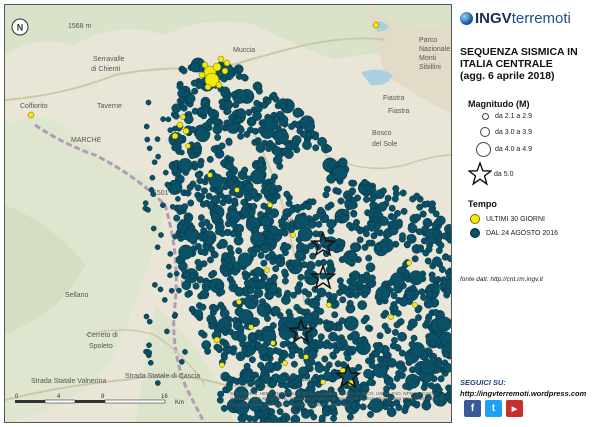 Image resolution: width=604 pixels, height=427 pixels. I want to click on youtube-icon: ▶, so click(514, 408).